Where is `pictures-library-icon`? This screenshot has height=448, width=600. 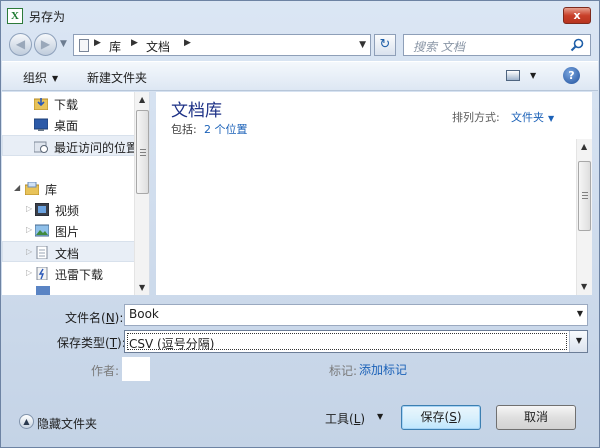 pictures-library-icon is located at coordinates (42, 230).